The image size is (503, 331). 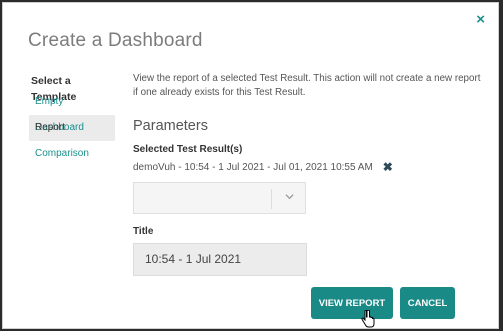 What do you see at coordinates (170, 126) in the screenshot?
I see `parameters-heading: Parameters` at bounding box center [170, 126].